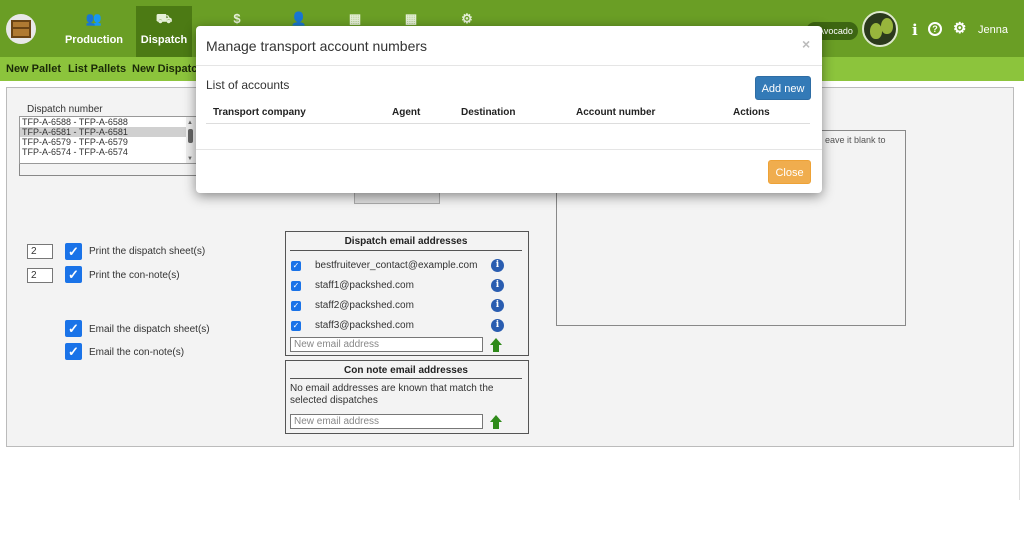 This screenshot has height=546, width=1024. I want to click on modal-header: Manage transport account numbers ×, so click(509, 46).